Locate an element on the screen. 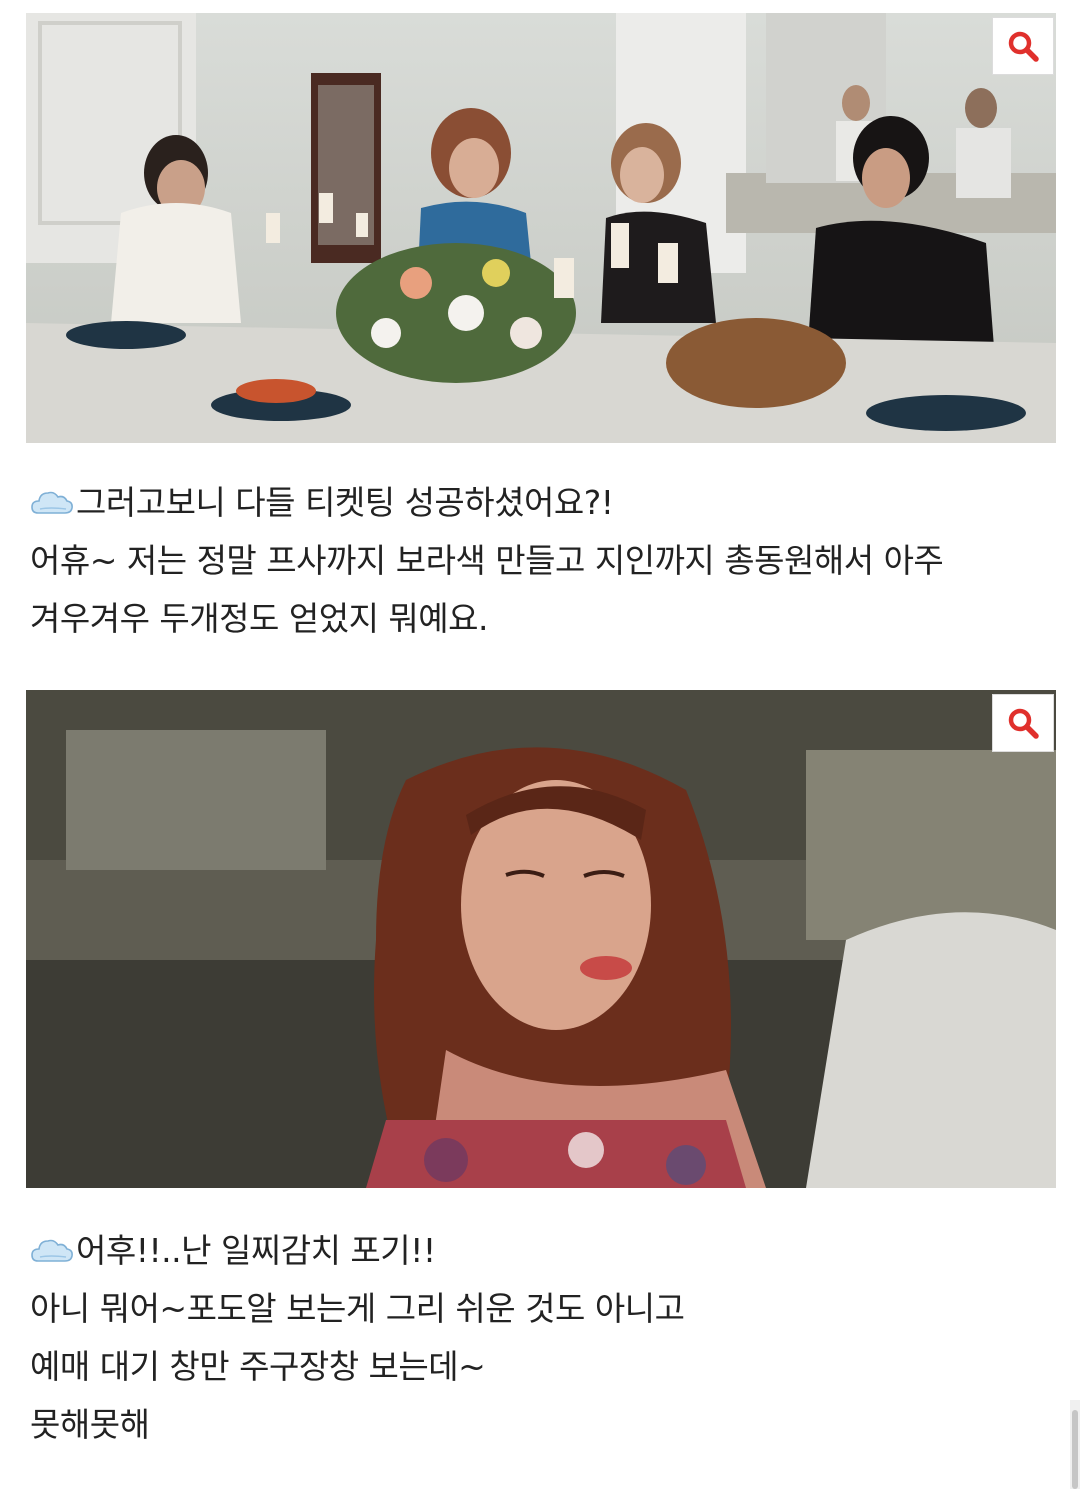  post-line: 그러고보니 다들 티켓팅 성공하셨어요?! is located at coordinates (545, 503).